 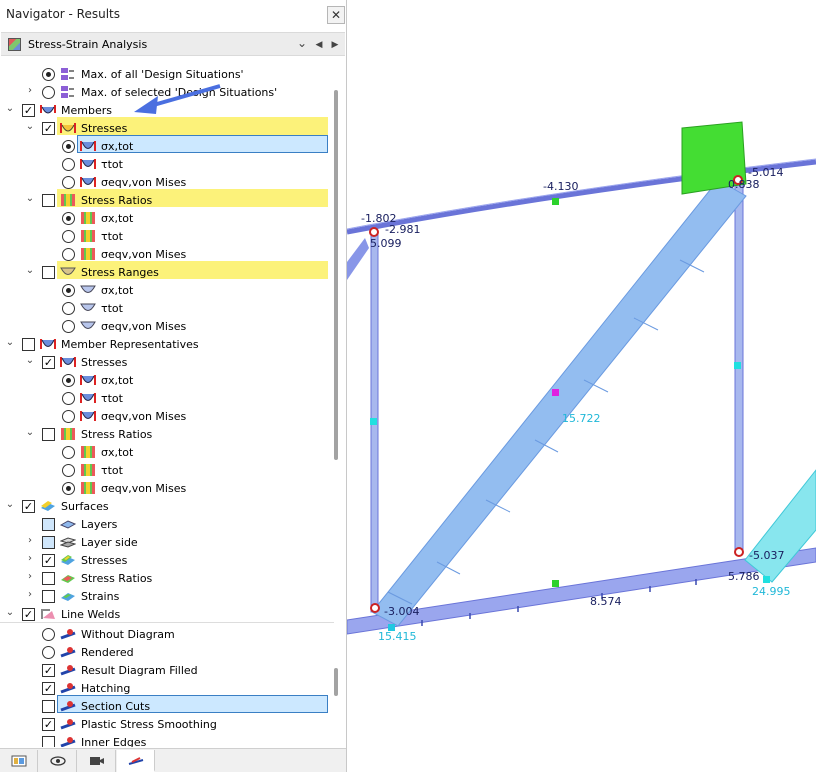 I want to click on radio-sigma-eqv, so click(x=68, y=182).